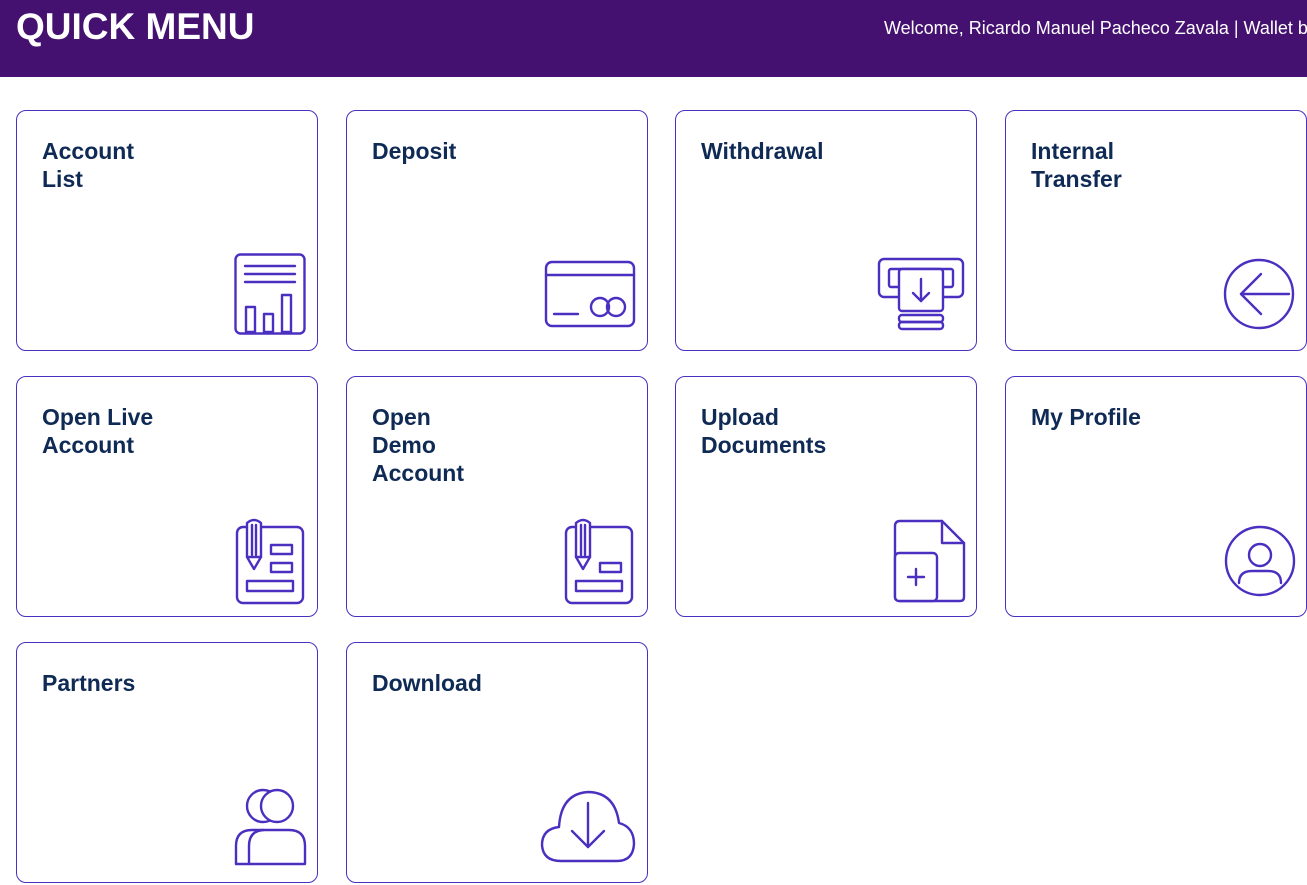  I want to click on tile-label-download: Download, so click(427, 683).